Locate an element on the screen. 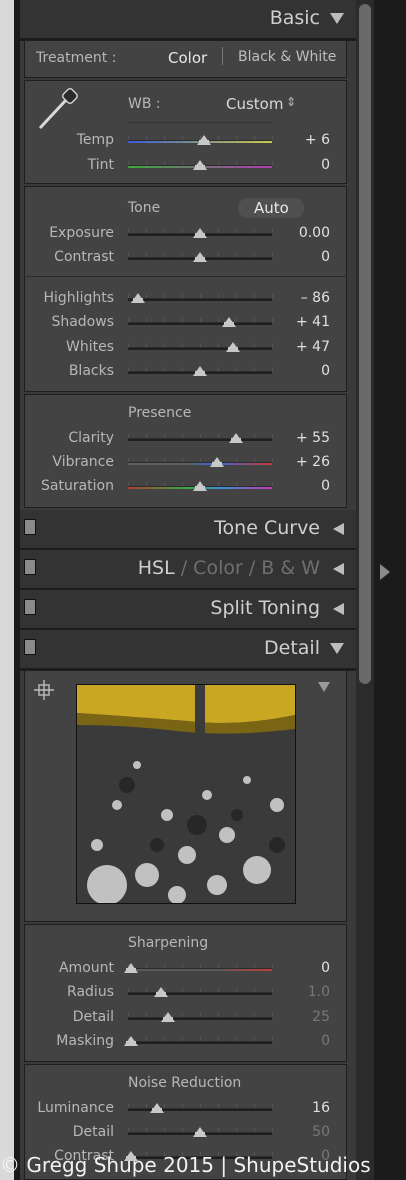 Image resolution: width=406 pixels, height=1180 pixels. detail-preview-image is located at coordinates (186, 794).